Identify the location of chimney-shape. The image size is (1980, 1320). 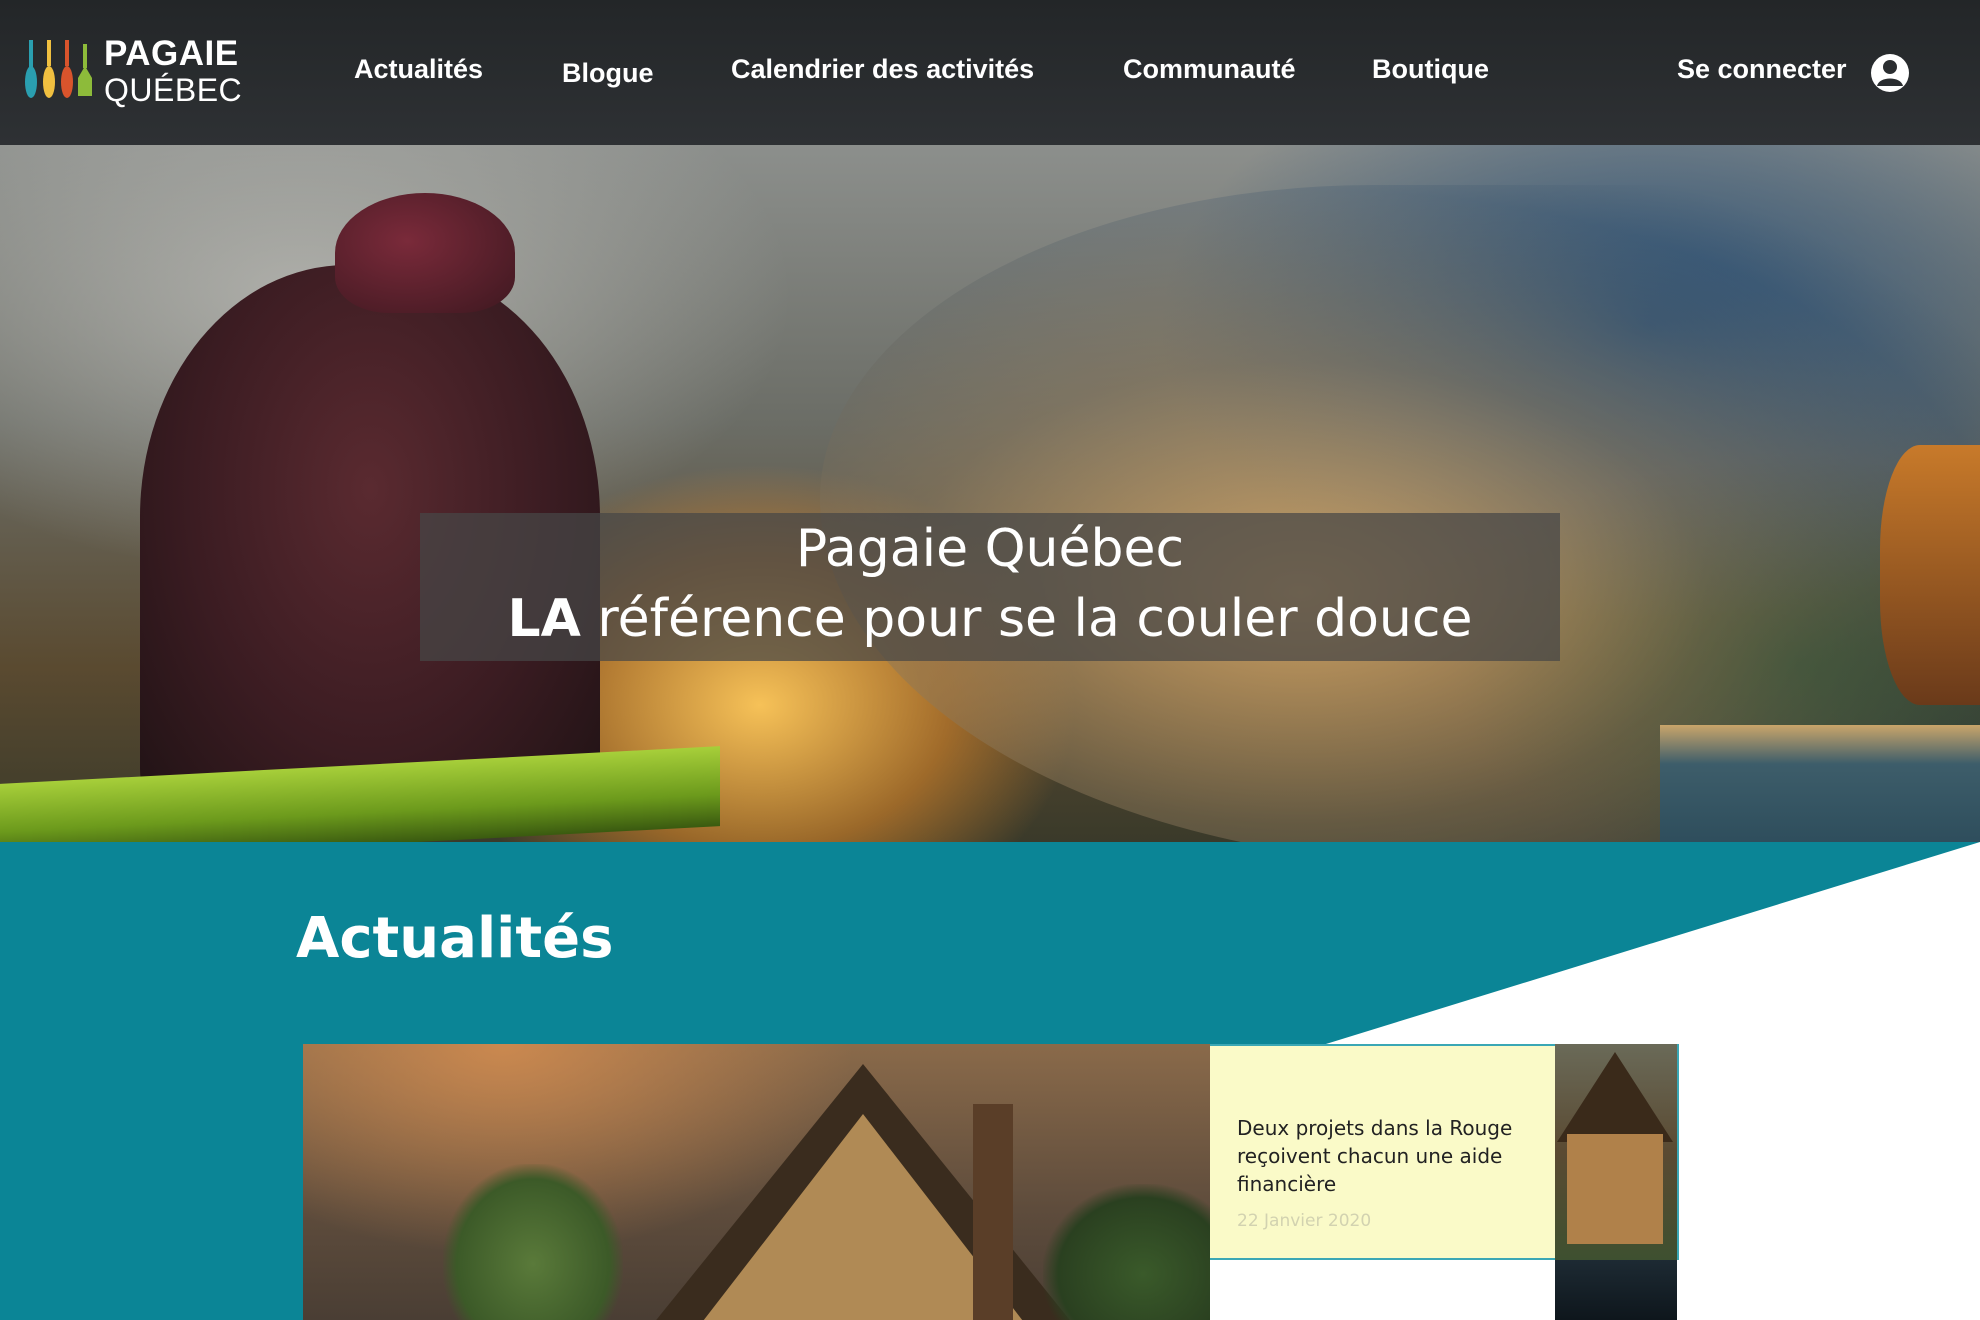
(993, 1212).